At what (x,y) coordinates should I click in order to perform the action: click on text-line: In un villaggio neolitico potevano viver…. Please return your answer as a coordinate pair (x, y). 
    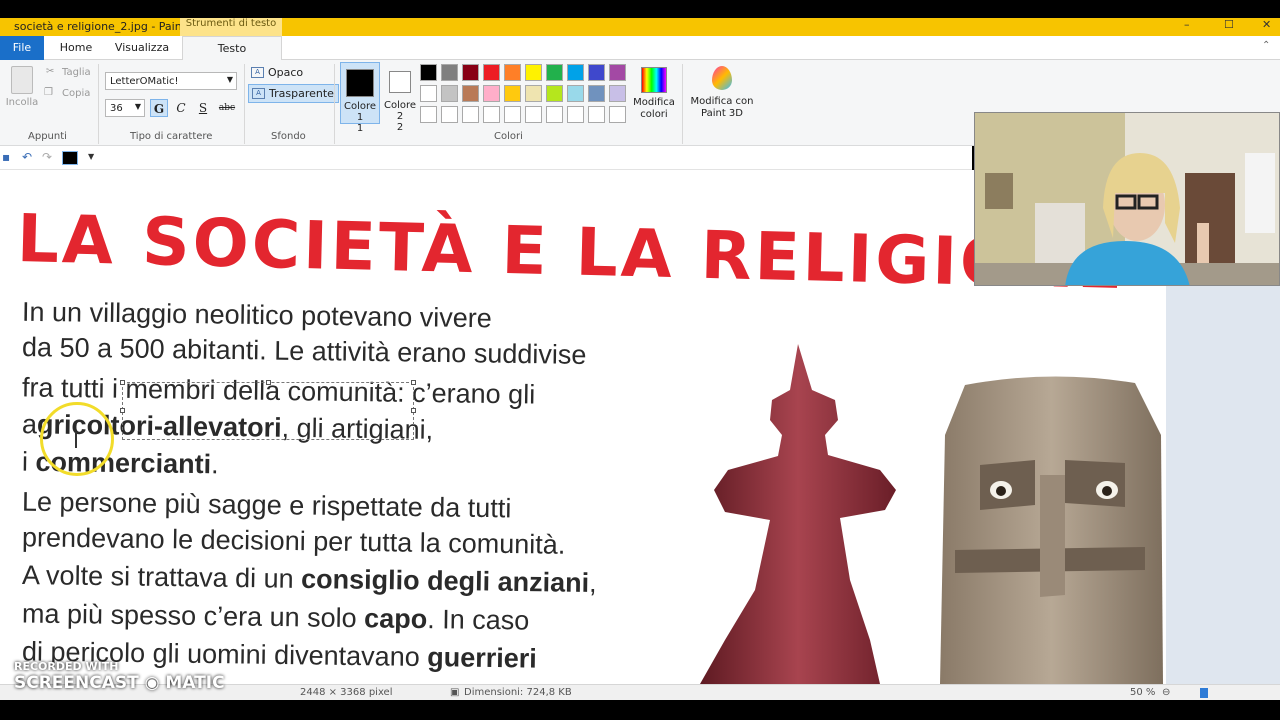
    Looking at the image, I should click on (257, 316).